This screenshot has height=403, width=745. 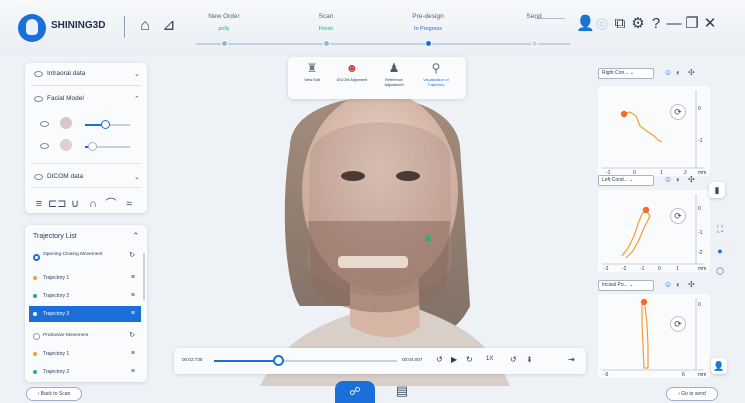 I want to click on settings-ring-icon: ◎, so click(x=602, y=23).